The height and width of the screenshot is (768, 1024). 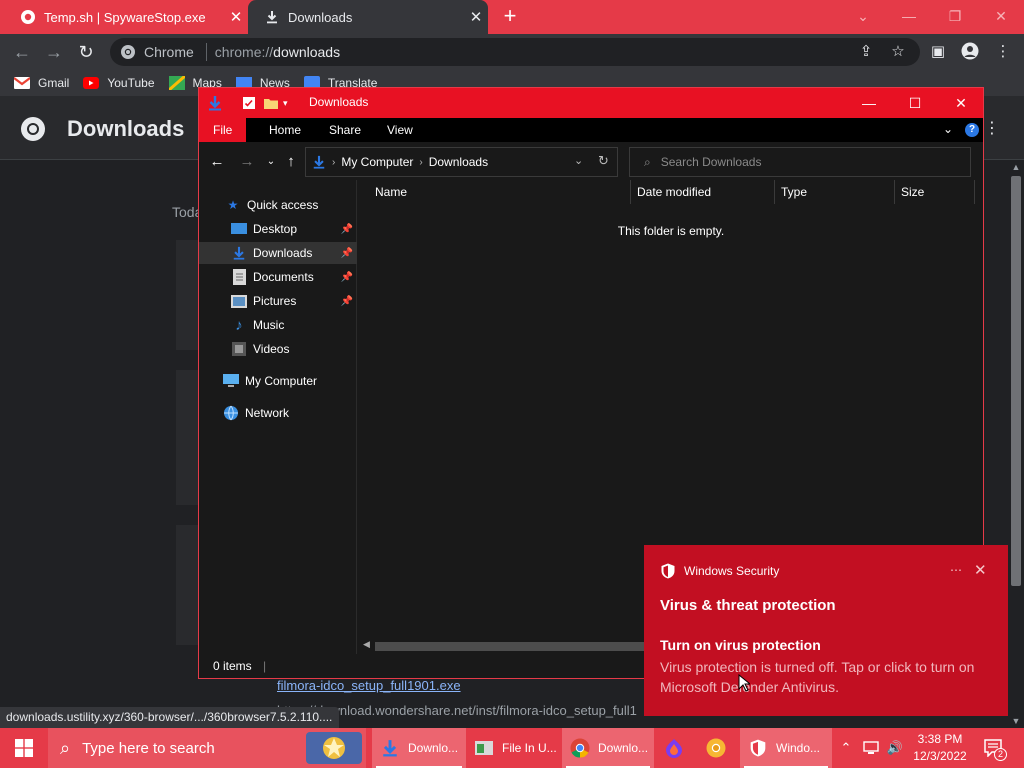 What do you see at coordinates (1003, 52) in the screenshot?
I see `chrome-menu-icon: ⋮` at bounding box center [1003, 52].